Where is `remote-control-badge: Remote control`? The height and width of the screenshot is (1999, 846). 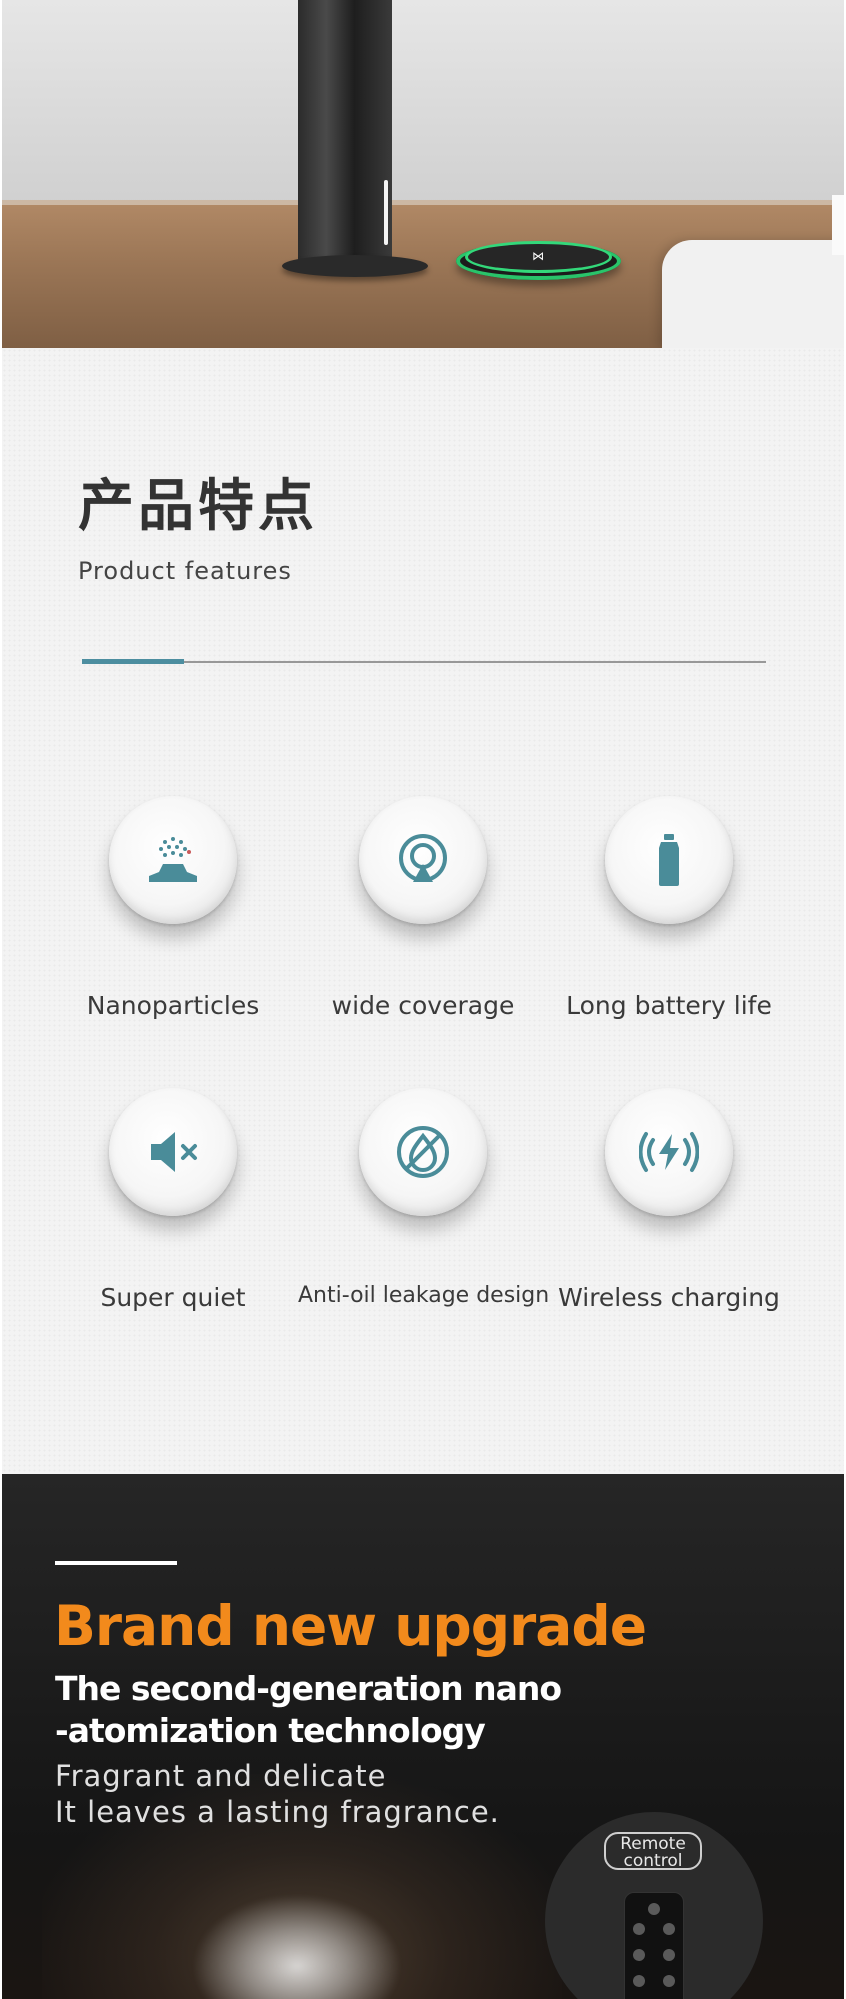 remote-control-badge: Remote control is located at coordinates (654, 1905).